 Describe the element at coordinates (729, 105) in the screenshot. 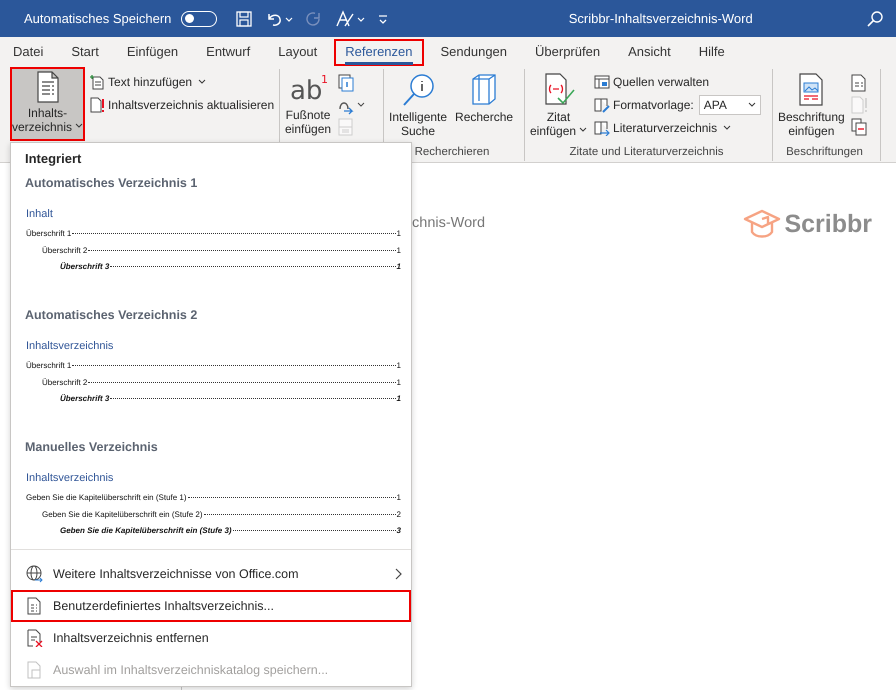

I see `style-dropdown: APA` at that location.